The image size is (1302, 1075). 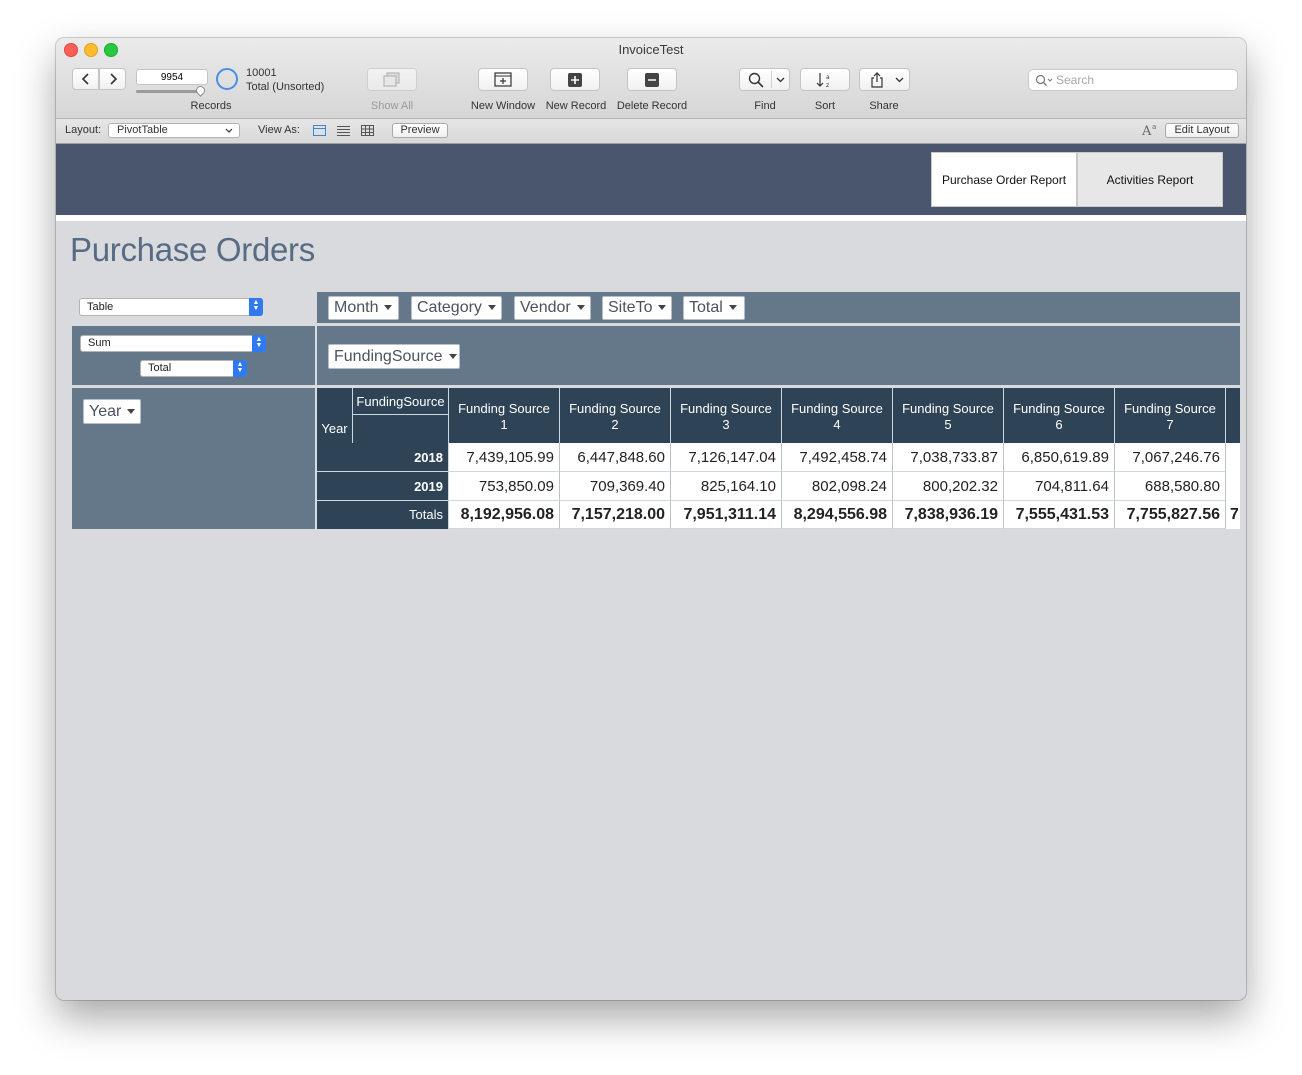 I want to click on column-header-funding-source-2: Funding Source 2, so click(x=615, y=415).